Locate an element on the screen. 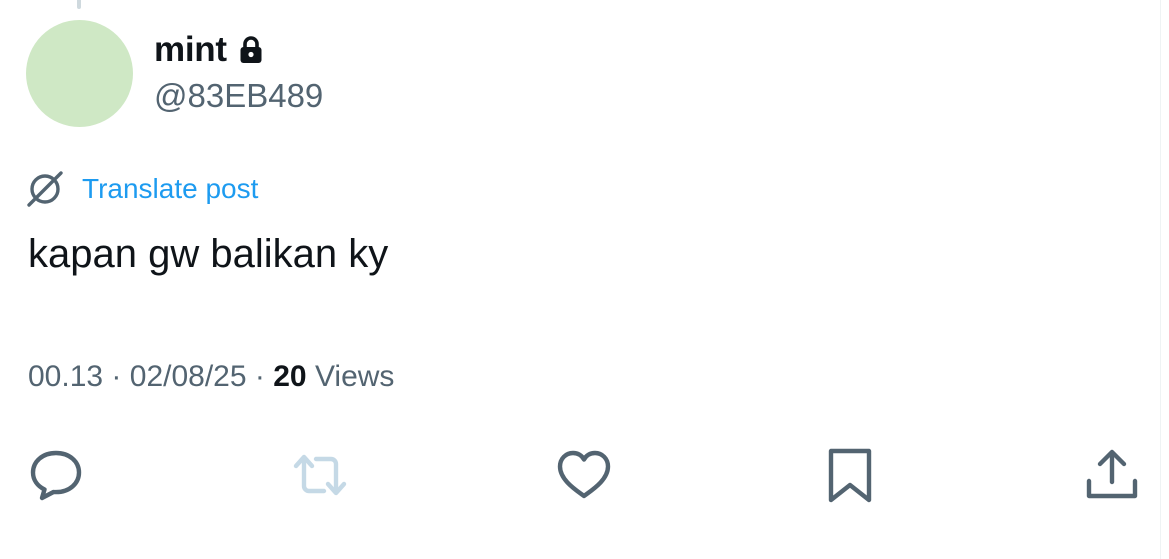  reply-button is located at coordinates (56, 475).